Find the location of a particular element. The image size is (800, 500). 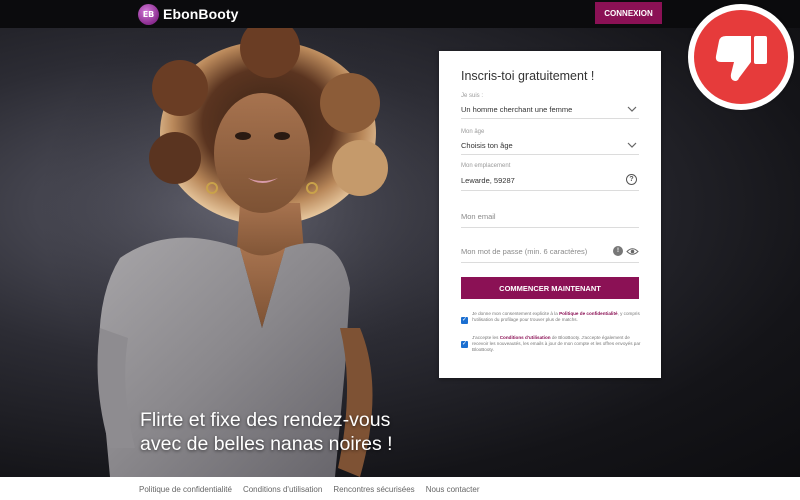

eye-icon is located at coordinates (632, 251).